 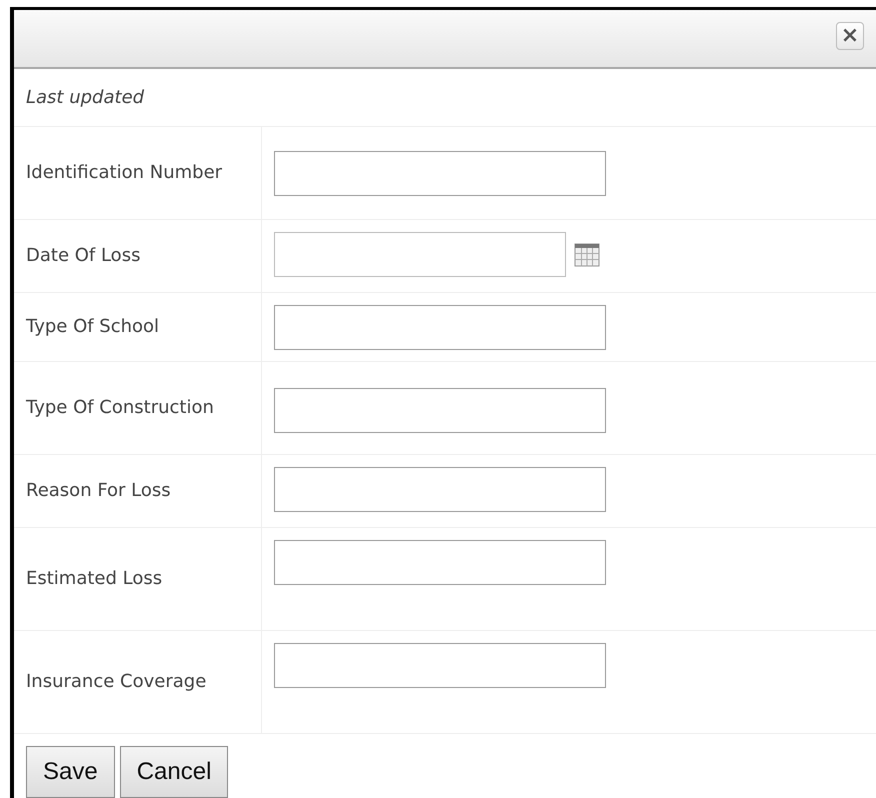 What do you see at coordinates (850, 36) in the screenshot?
I see `close-button: ×` at bounding box center [850, 36].